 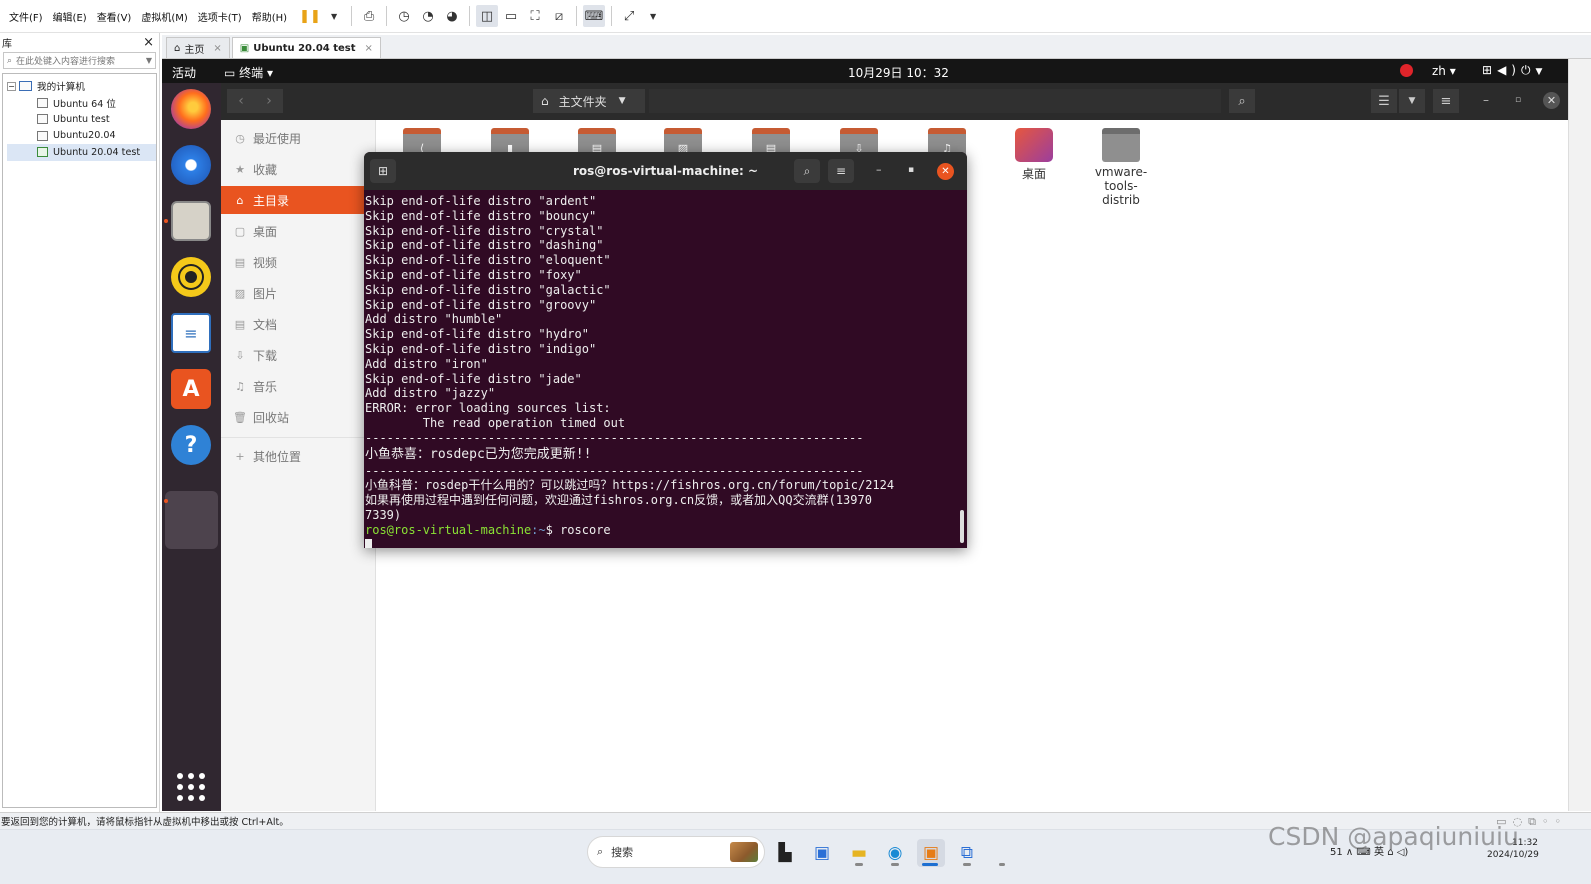 I want to click on fullscreen-icon: ⛶, so click(x=535, y=16).